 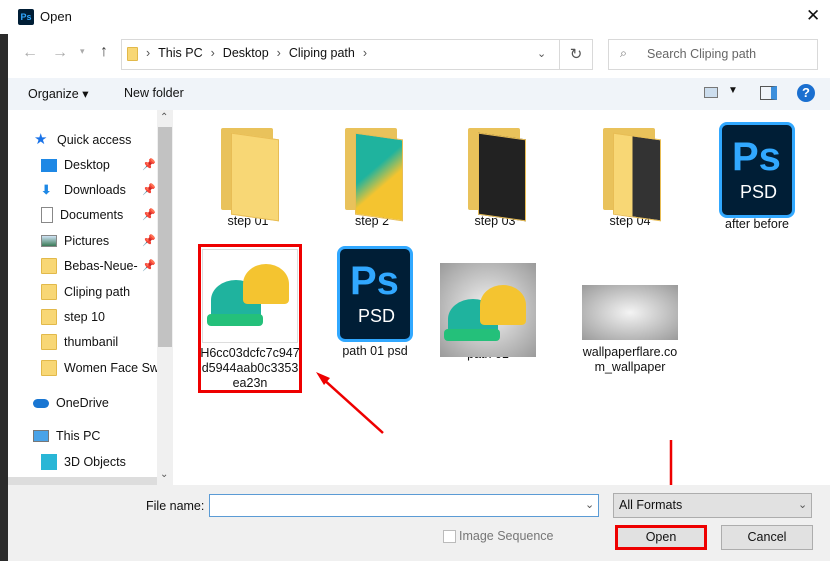 What do you see at coordinates (802, 504) in the screenshot?
I see `format-dropdown-icon: ⌄` at bounding box center [802, 504].